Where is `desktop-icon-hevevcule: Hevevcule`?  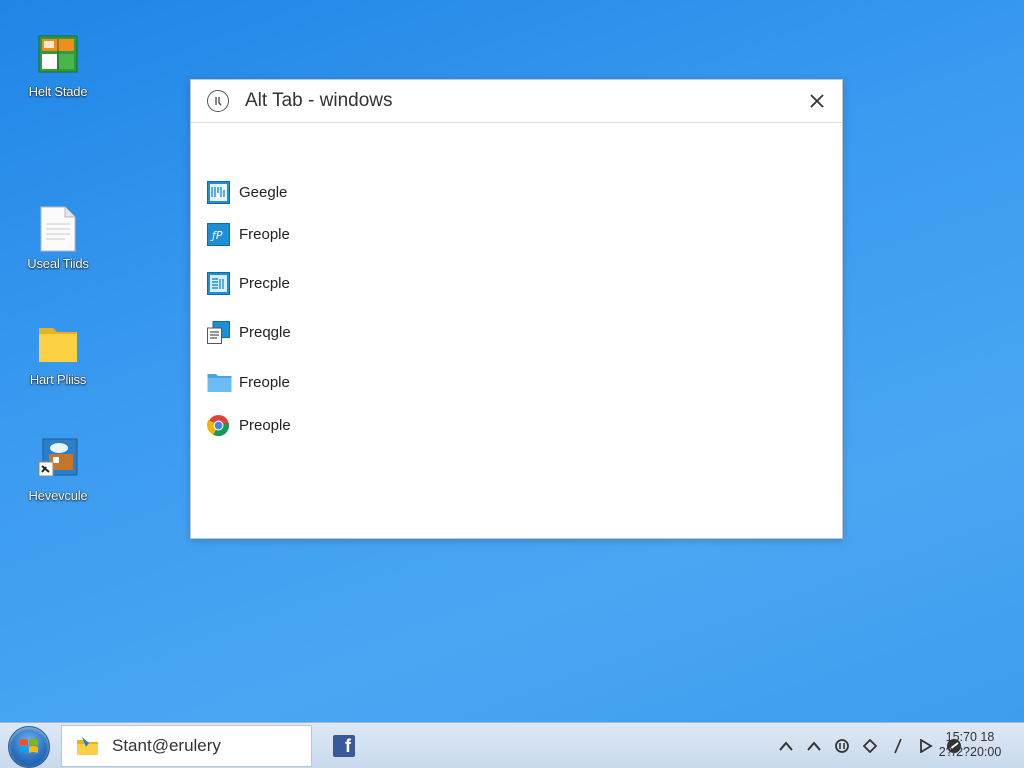 desktop-icon-hevevcule: Hevevcule is located at coordinates (58, 470).